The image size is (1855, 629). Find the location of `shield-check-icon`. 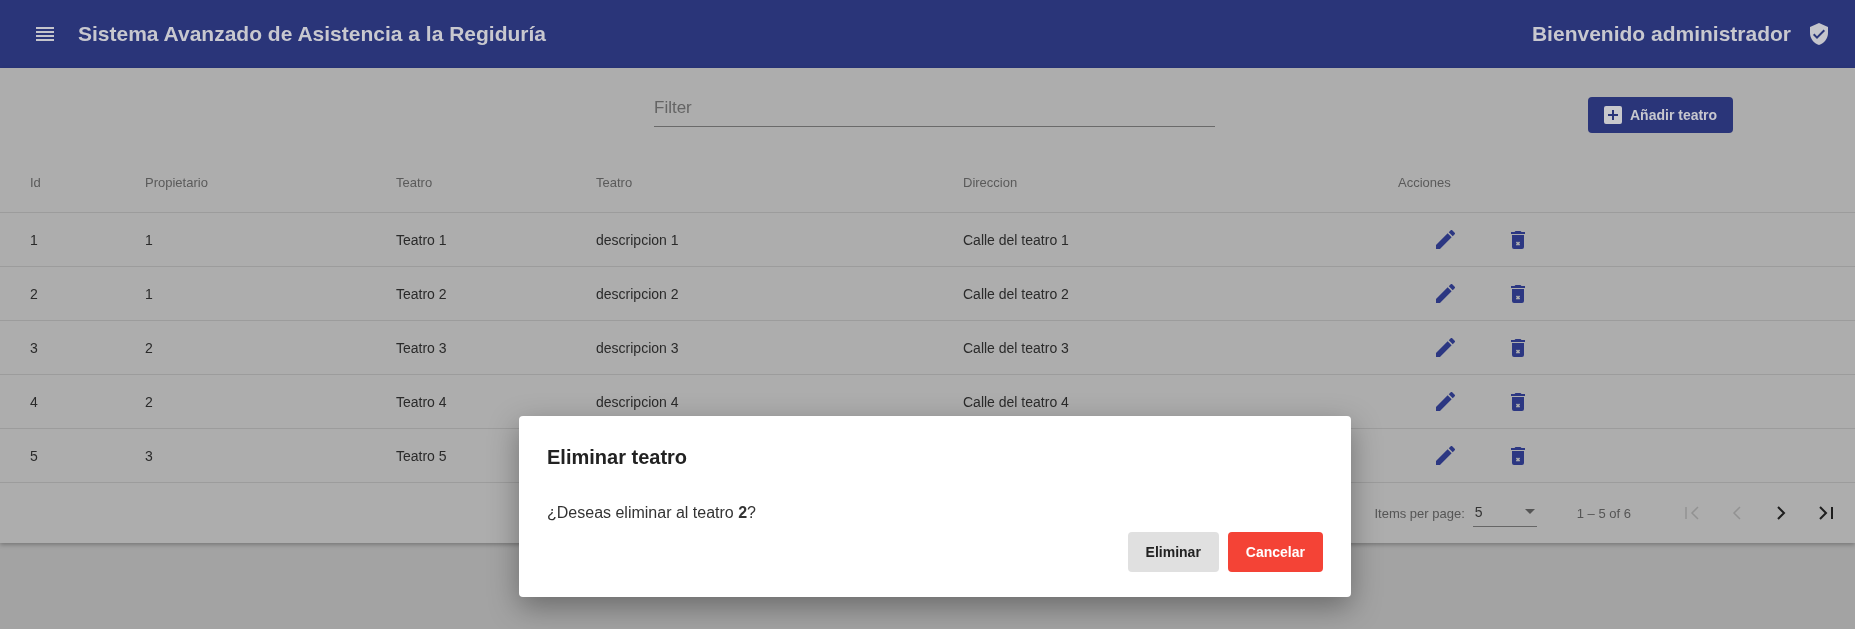

shield-check-icon is located at coordinates (1819, 34).